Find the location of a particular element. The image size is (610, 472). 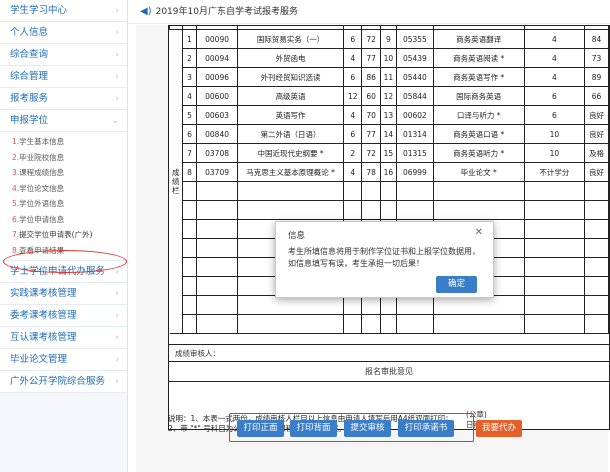

submenu-item-label: 毕业院校信息 is located at coordinates (42, 157).